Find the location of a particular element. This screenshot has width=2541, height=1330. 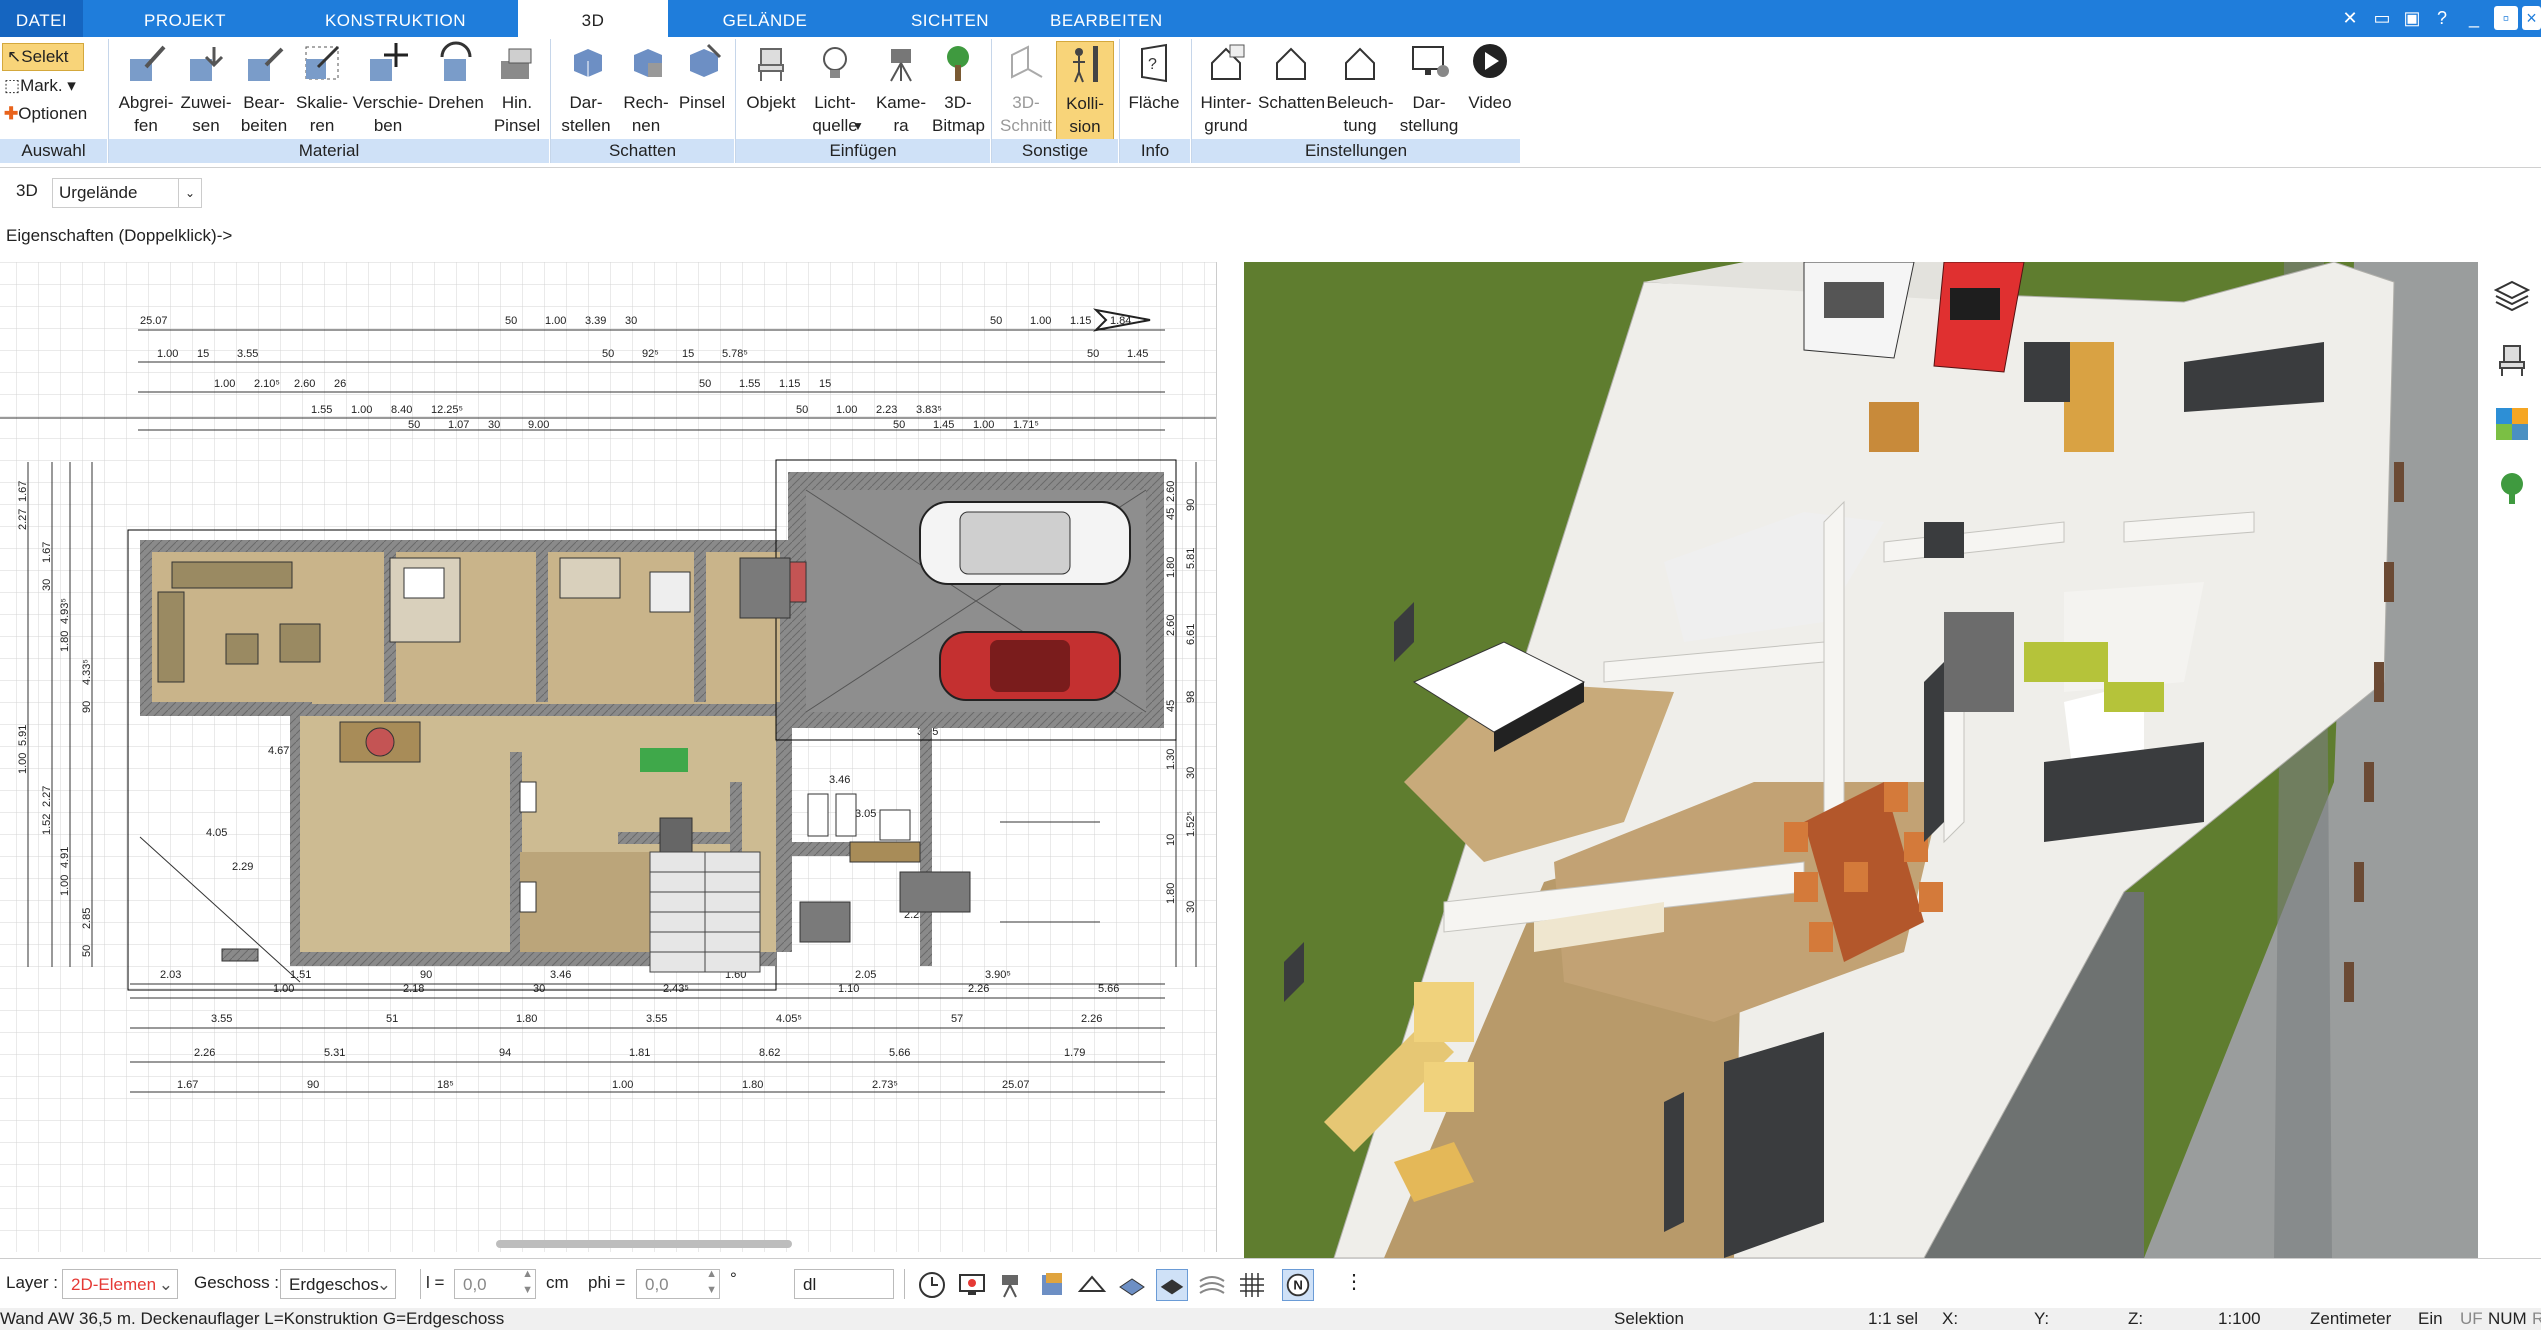

dimension-label-left: 1.67 is located at coordinates (47, 552).